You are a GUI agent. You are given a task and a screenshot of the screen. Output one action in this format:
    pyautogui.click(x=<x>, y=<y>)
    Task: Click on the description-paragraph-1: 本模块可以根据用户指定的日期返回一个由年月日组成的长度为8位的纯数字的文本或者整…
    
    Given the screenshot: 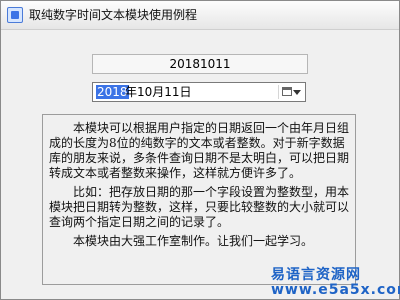 What is the action you would take?
    pyautogui.click(x=199, y=150)
    